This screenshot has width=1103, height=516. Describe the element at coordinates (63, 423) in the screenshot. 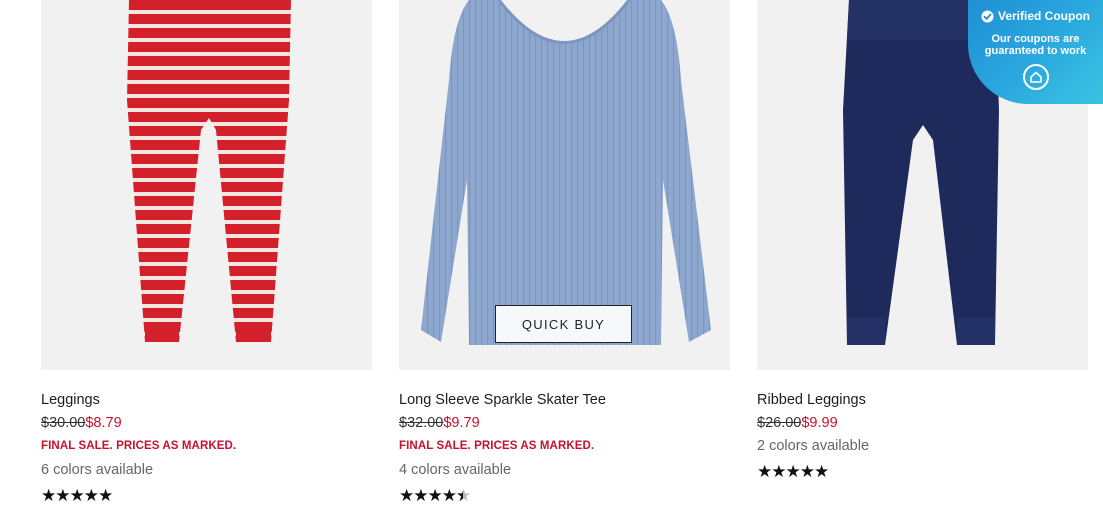

I see `original-price: $30.00` at that location.